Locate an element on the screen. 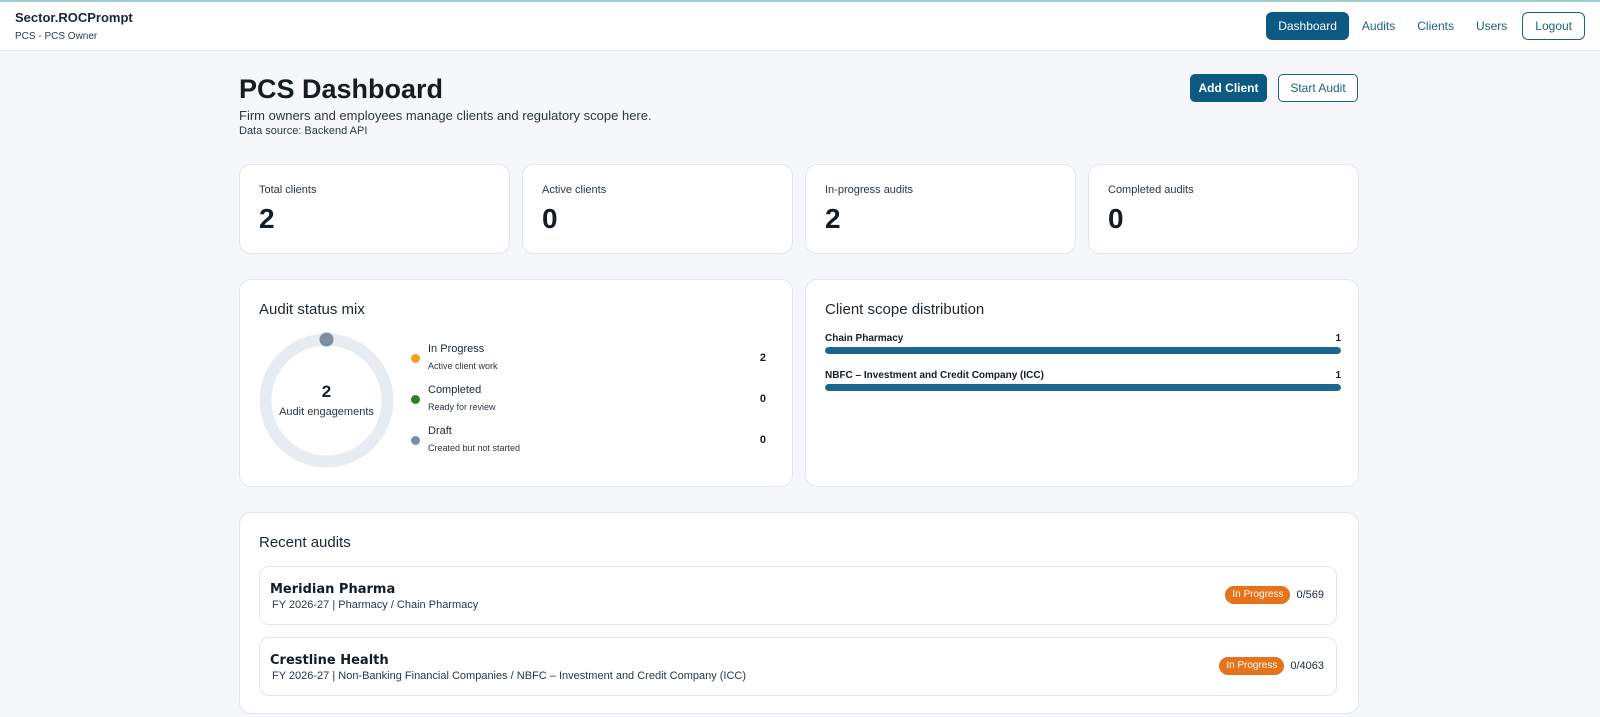 This screenshot has height=717, width=1600. stat-label: Completed audits is located at coordinates (1151, 190).